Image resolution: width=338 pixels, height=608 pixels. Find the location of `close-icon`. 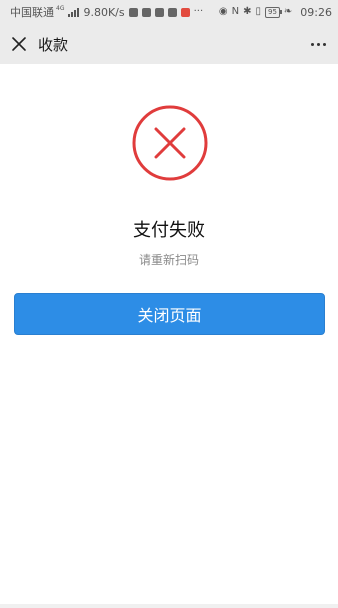

close-icon is located at coordinates (19, 44).